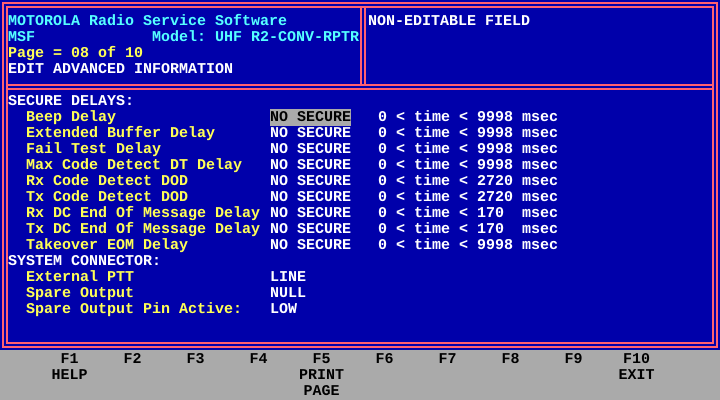 The image size is (720, 400). Describe the element at coordinates (288, 293) in the screenshot. I see `field-value: NULL` at that location.